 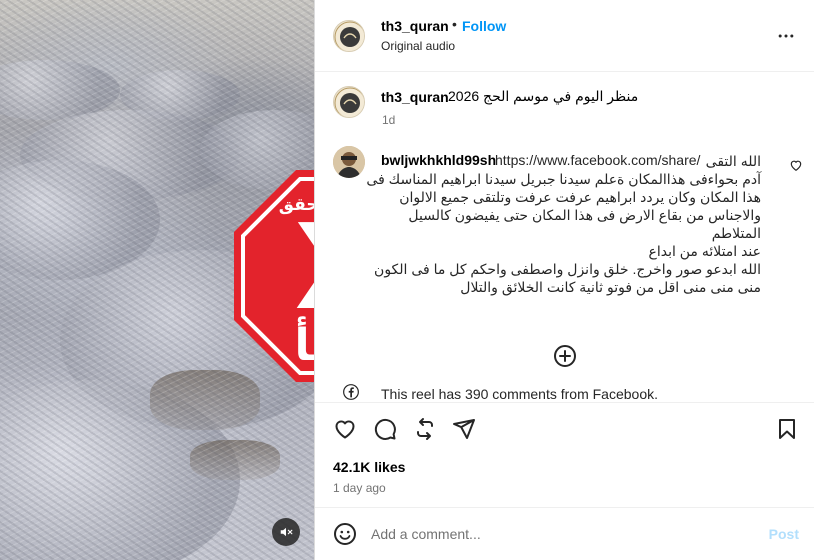 I want to click on commenter-photo, so click(x=349, y=162).